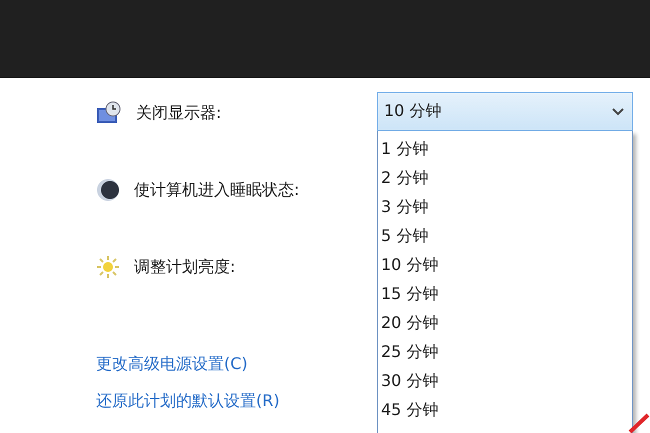  I want to click on annotation-line, so click(639, 423).